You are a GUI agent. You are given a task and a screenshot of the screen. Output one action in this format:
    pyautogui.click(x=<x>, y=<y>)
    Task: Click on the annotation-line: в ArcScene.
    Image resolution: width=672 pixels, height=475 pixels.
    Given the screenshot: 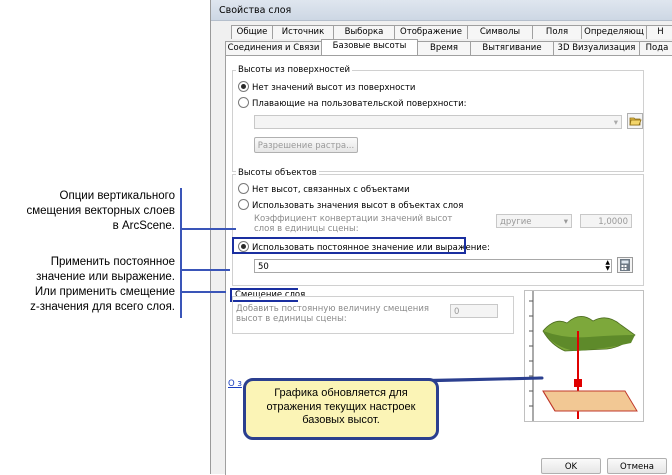 What is the action you would take?
    pyautogui.click(x=143, y=226)
    